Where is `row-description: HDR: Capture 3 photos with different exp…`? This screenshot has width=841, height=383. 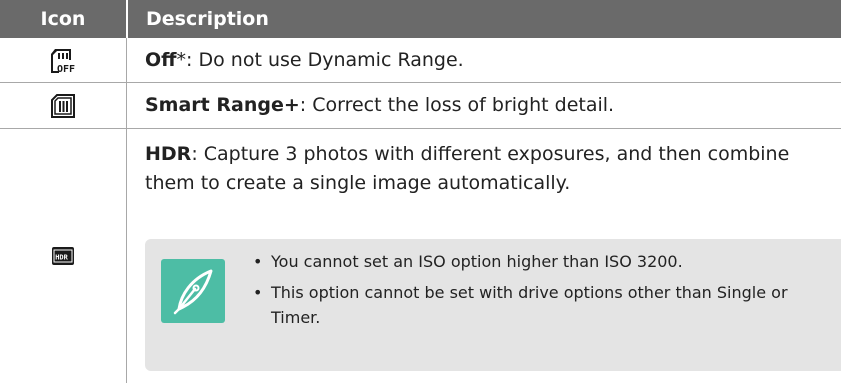
row-description: HDR: Capture 3 photos with different exp… is located at coordinates (488, 169).